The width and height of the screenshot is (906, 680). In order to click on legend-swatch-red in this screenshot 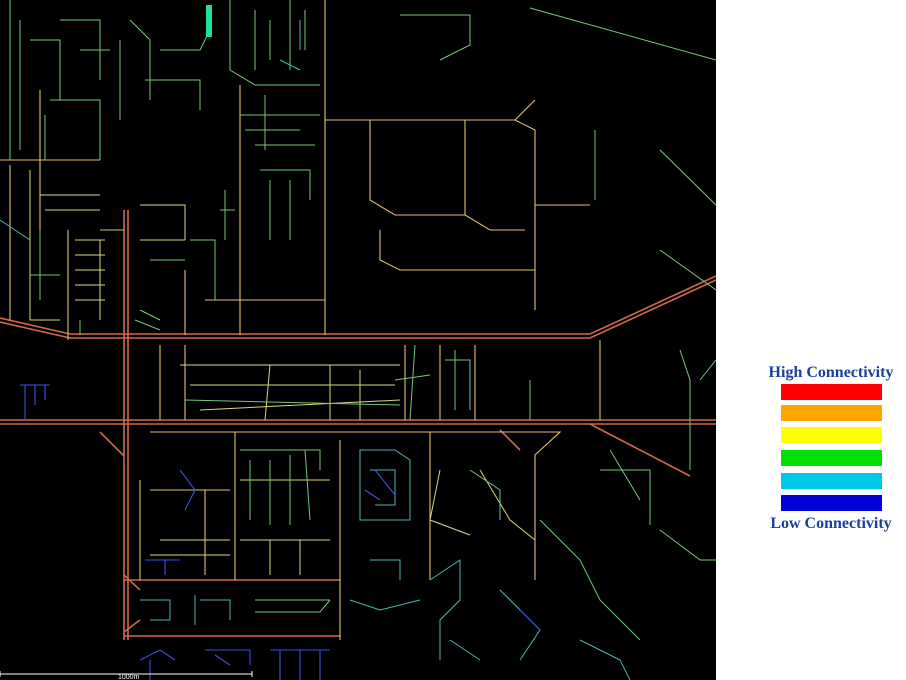, I will do `click(831, 392)`.